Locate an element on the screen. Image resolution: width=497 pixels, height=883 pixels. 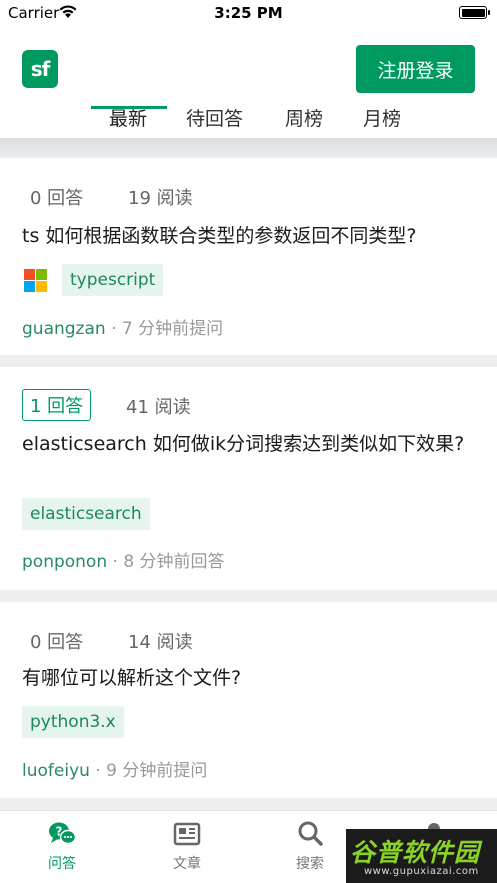
tag-typescript: typescript is located at coordinates (113, 280).